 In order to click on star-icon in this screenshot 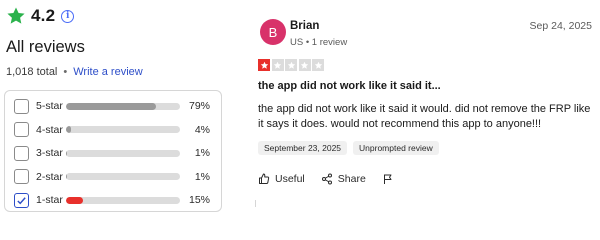, I will do `click(16, 15)`.